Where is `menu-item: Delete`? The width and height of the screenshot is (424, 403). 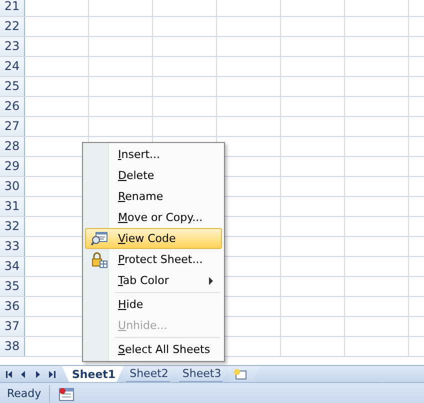
menu-item: Delete is located at coordinates (153, 175).